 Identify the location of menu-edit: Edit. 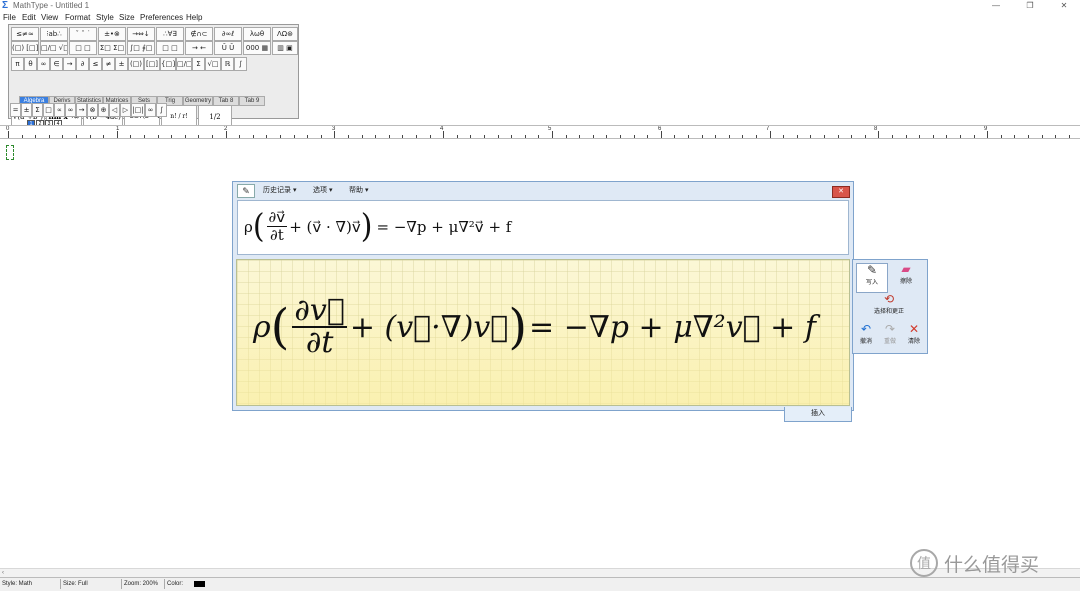
(29, 17).